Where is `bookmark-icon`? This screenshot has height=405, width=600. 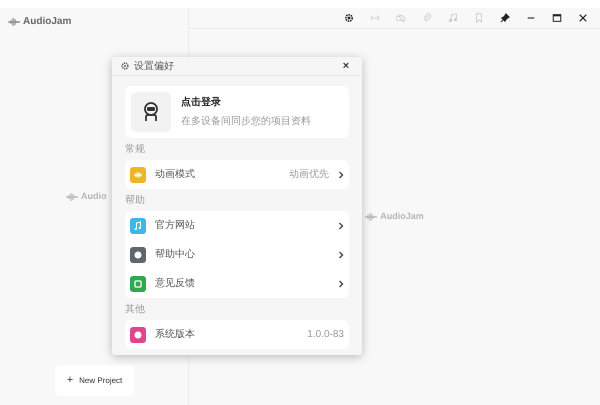 bookmark-icon is located at coordinates (479, 18).